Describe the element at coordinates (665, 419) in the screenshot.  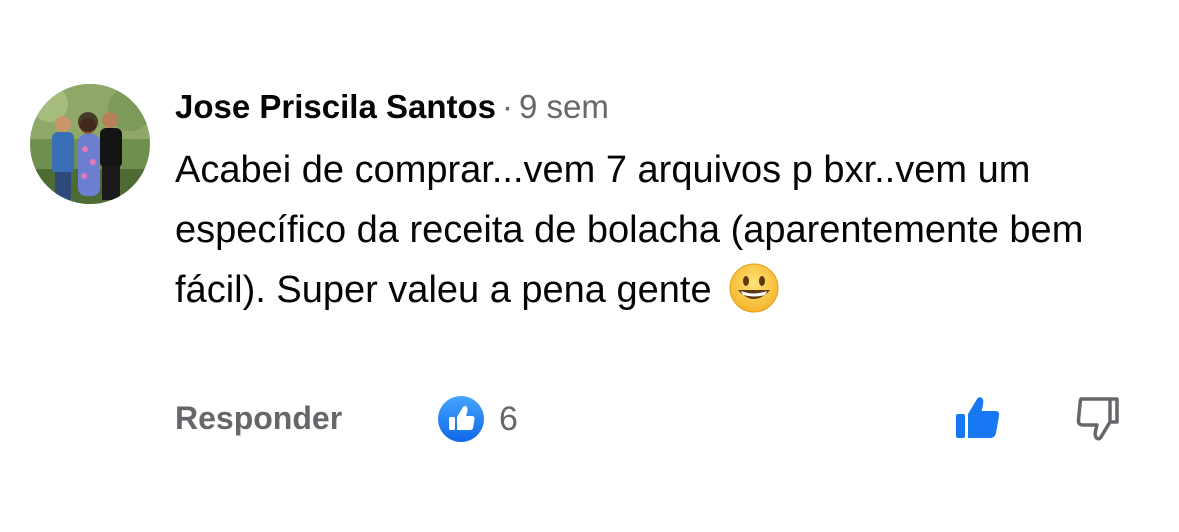
I see `comment-actions: Responder 6` at that location.